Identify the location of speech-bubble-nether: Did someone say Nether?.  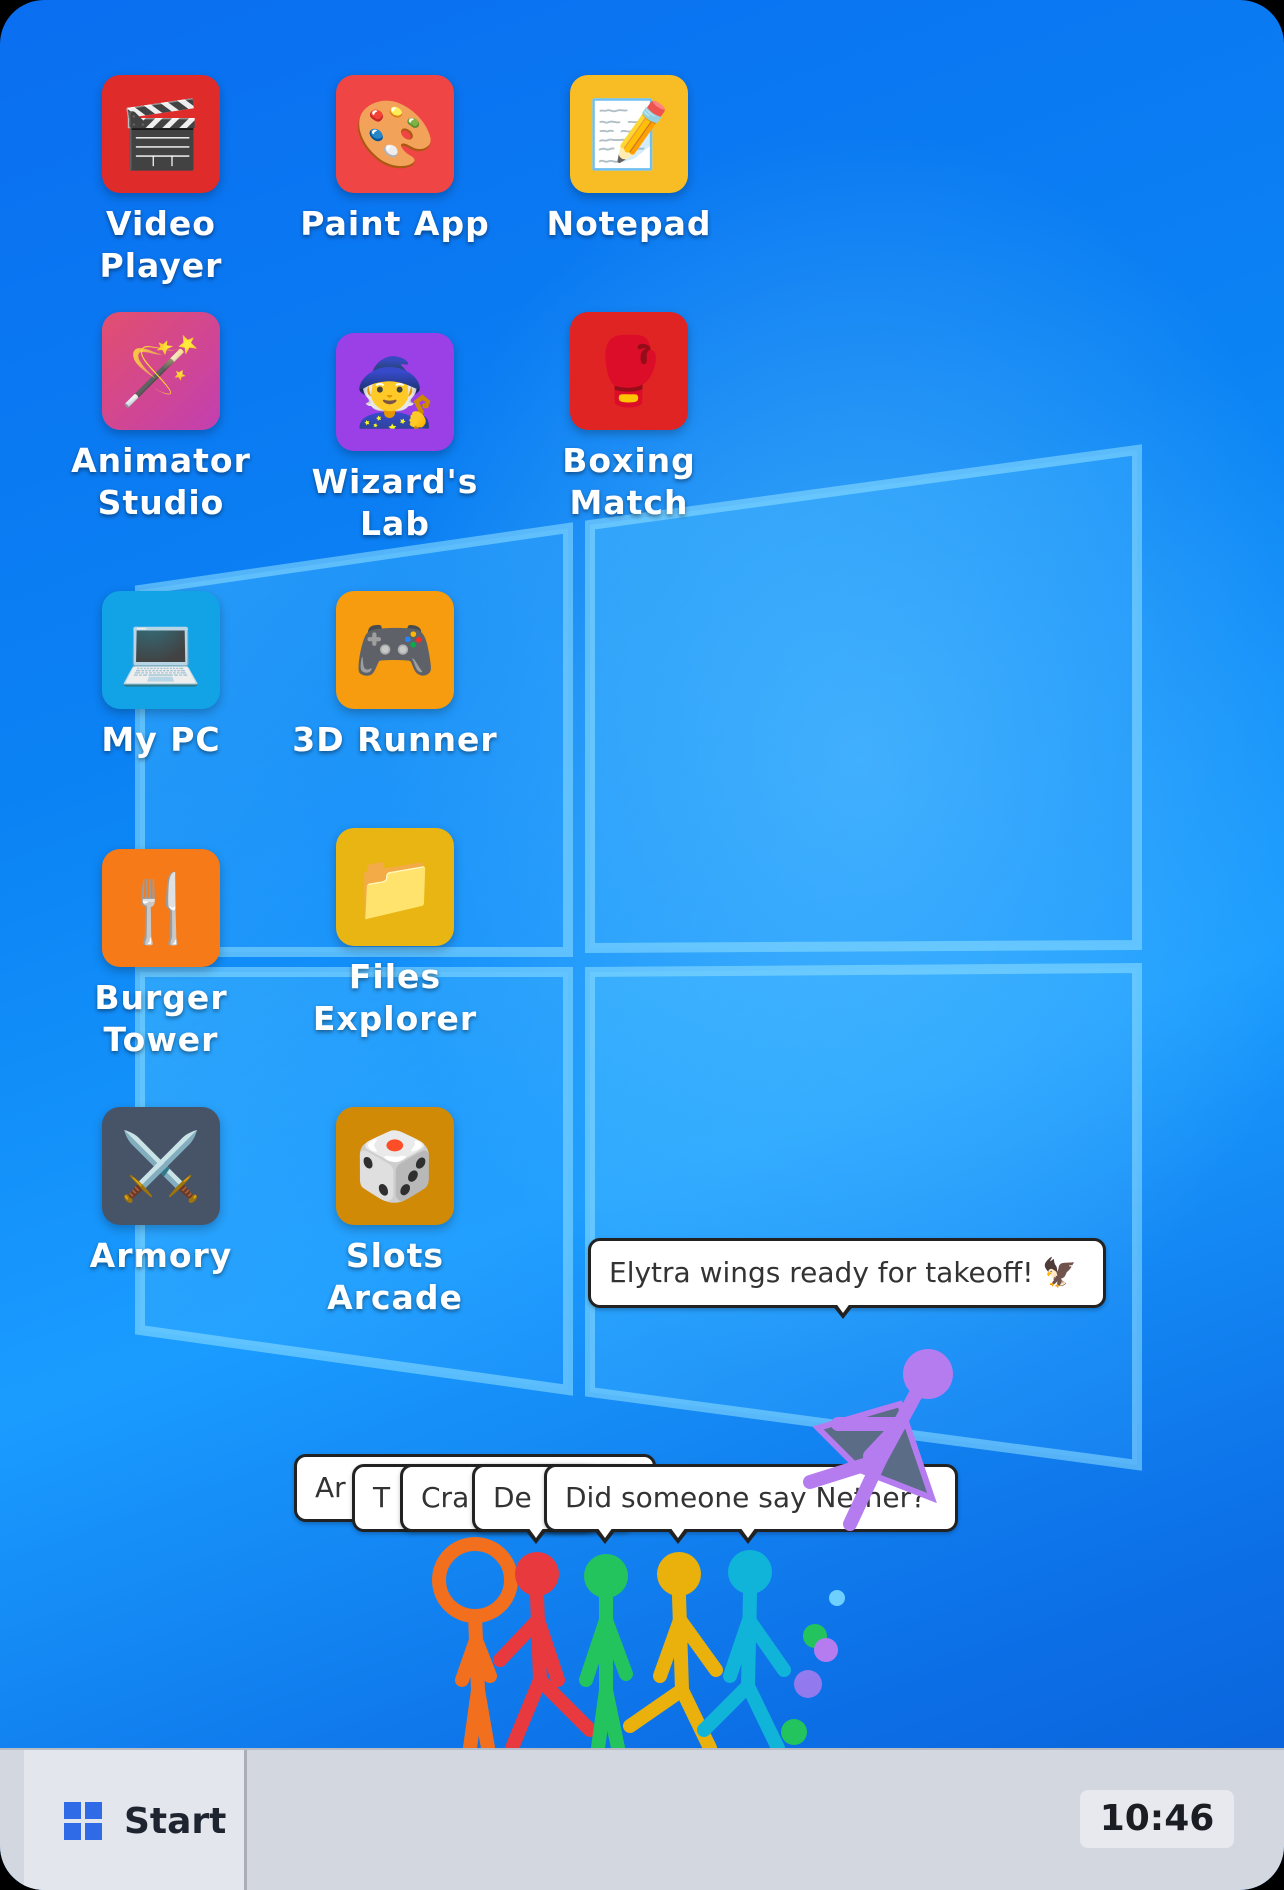
(751, 1498).